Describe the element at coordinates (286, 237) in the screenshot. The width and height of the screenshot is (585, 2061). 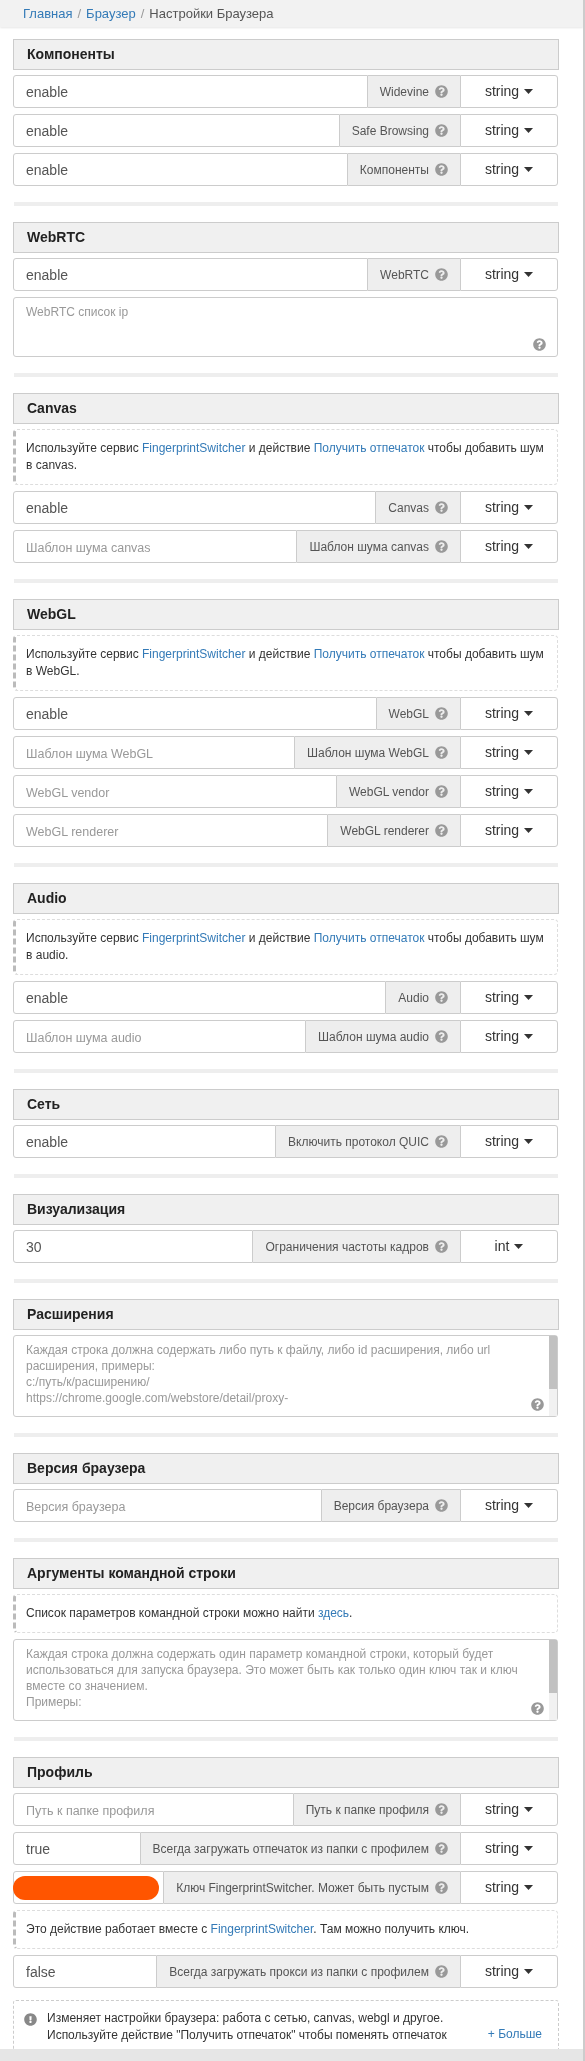
I see `section-header: WebRTC` at that location.